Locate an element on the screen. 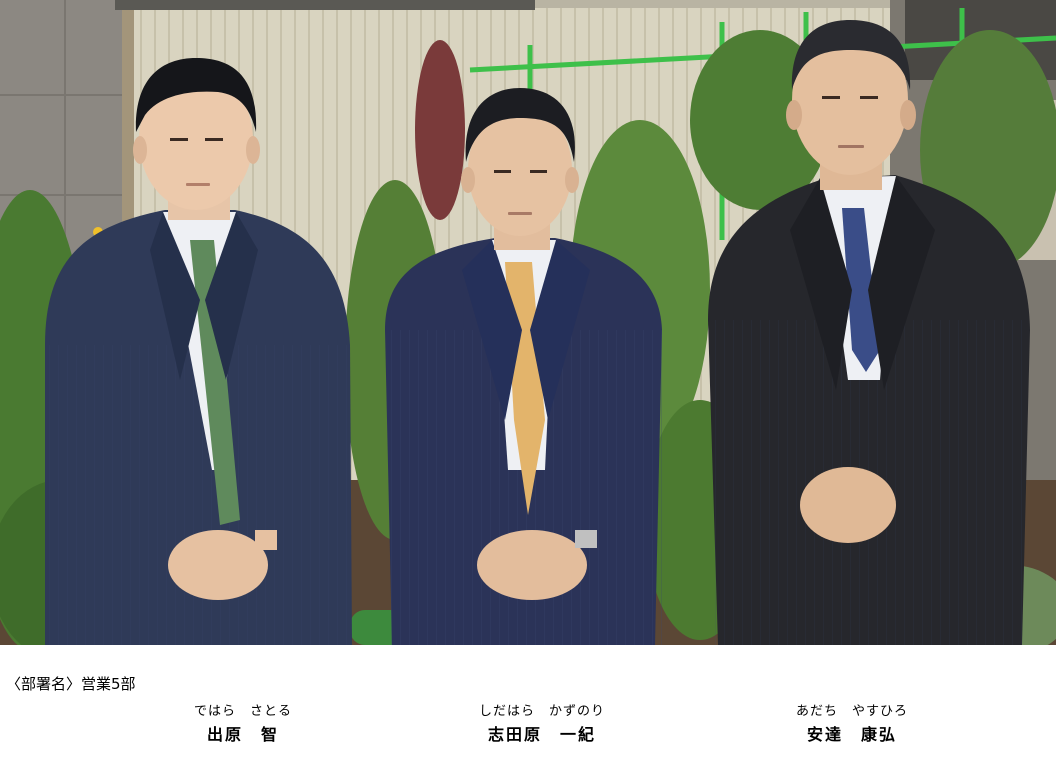 This screenshot has width=1056, height=780. person-caption-center: しだはら かずのり 志田原 一紀 is located at coordinates (542, 725).